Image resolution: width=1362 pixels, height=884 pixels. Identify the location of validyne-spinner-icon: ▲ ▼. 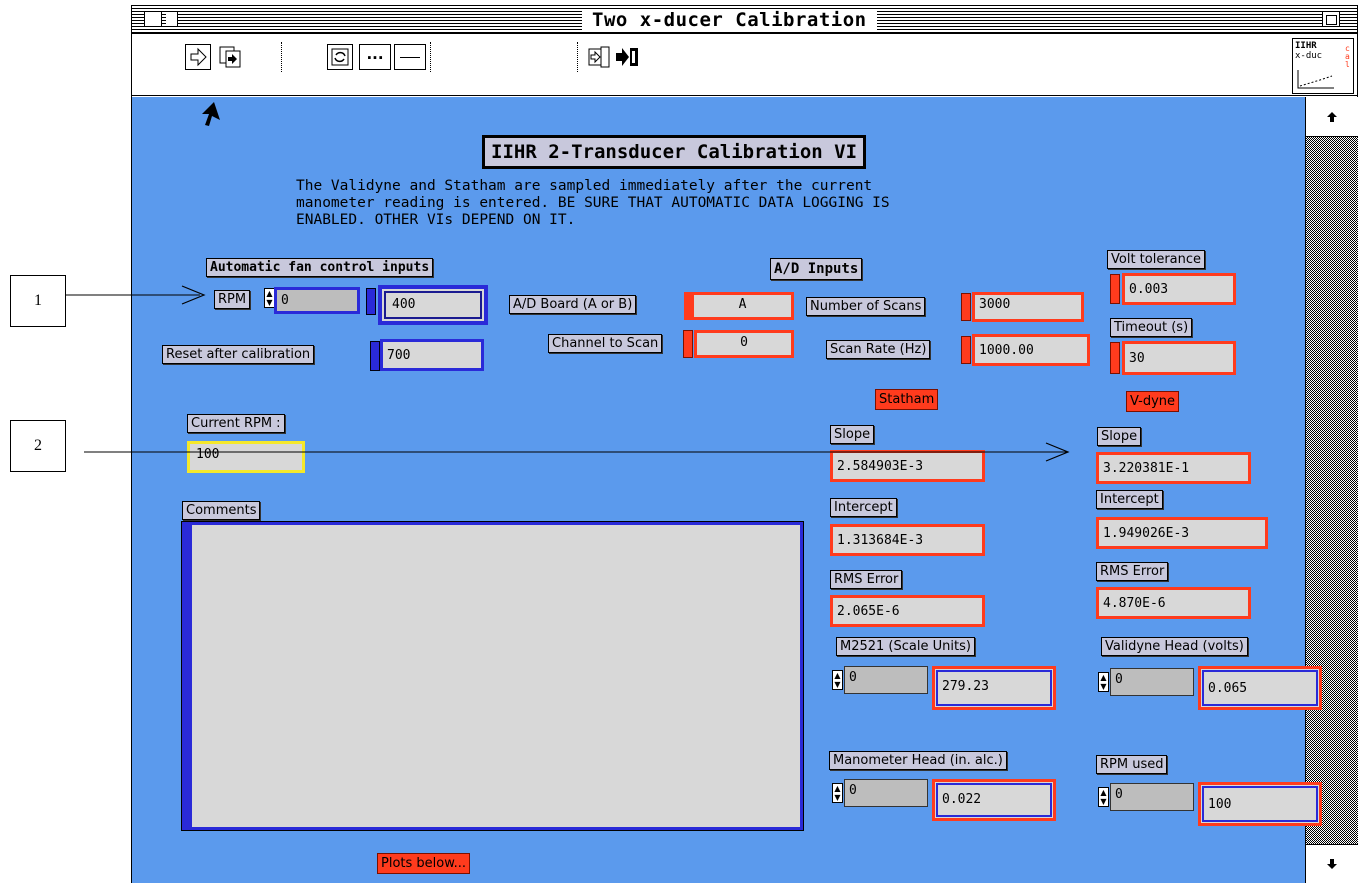
(1103, 682).